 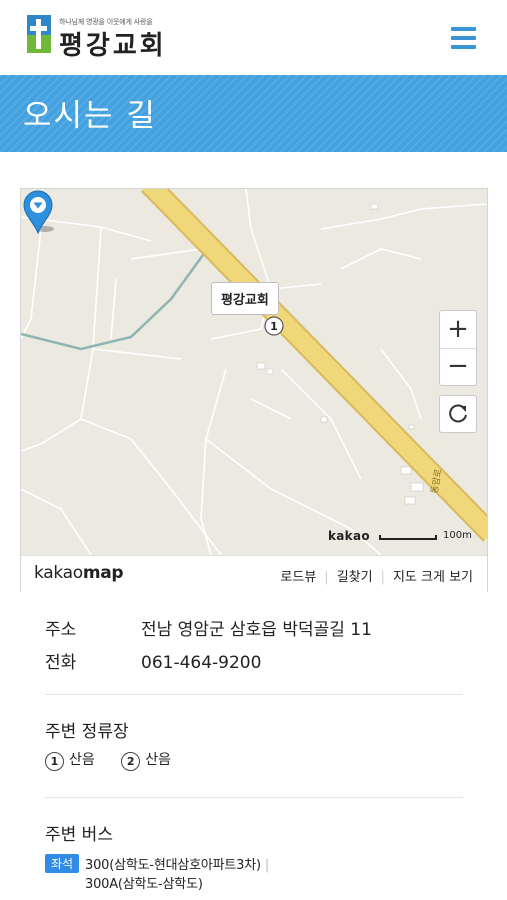 I want to click on scale-bar, so click(x=408, y=537).